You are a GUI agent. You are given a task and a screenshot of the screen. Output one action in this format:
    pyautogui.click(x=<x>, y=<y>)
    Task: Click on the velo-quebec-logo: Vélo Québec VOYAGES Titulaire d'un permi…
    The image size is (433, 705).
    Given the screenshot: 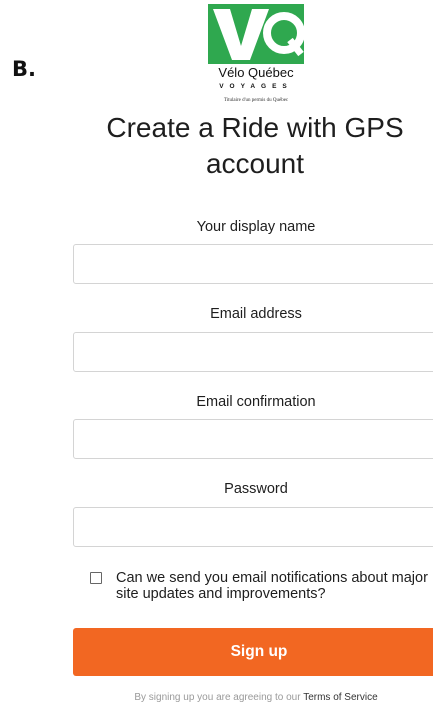 What is the action you would take?
    pyautogui.click(x=256, y=56)
    